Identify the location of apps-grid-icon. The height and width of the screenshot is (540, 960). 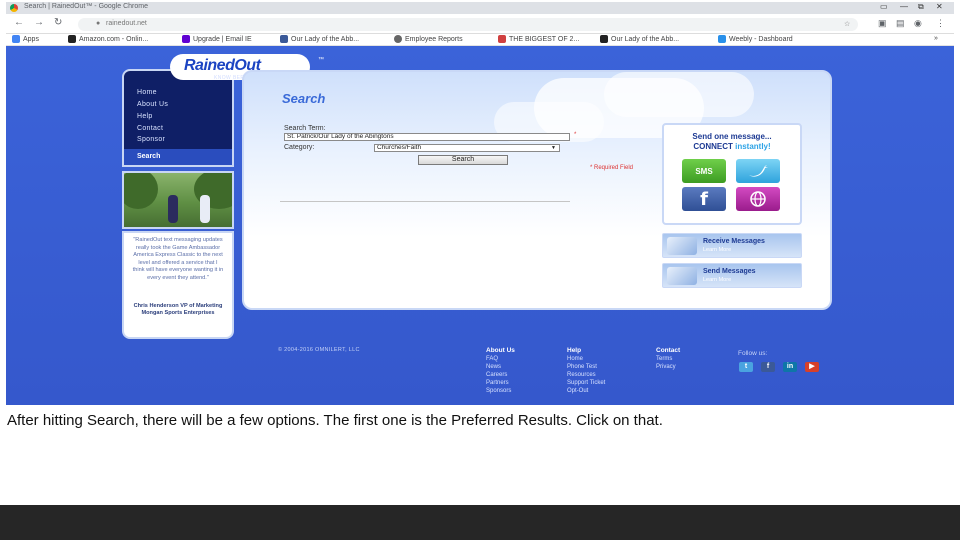
(16, 39).